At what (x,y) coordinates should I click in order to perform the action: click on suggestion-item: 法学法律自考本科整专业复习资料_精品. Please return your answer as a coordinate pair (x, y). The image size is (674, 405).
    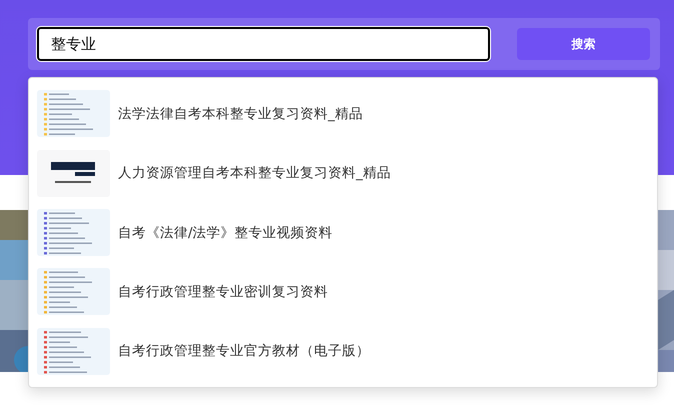
    Looking at the image, I should click on (240, 113).